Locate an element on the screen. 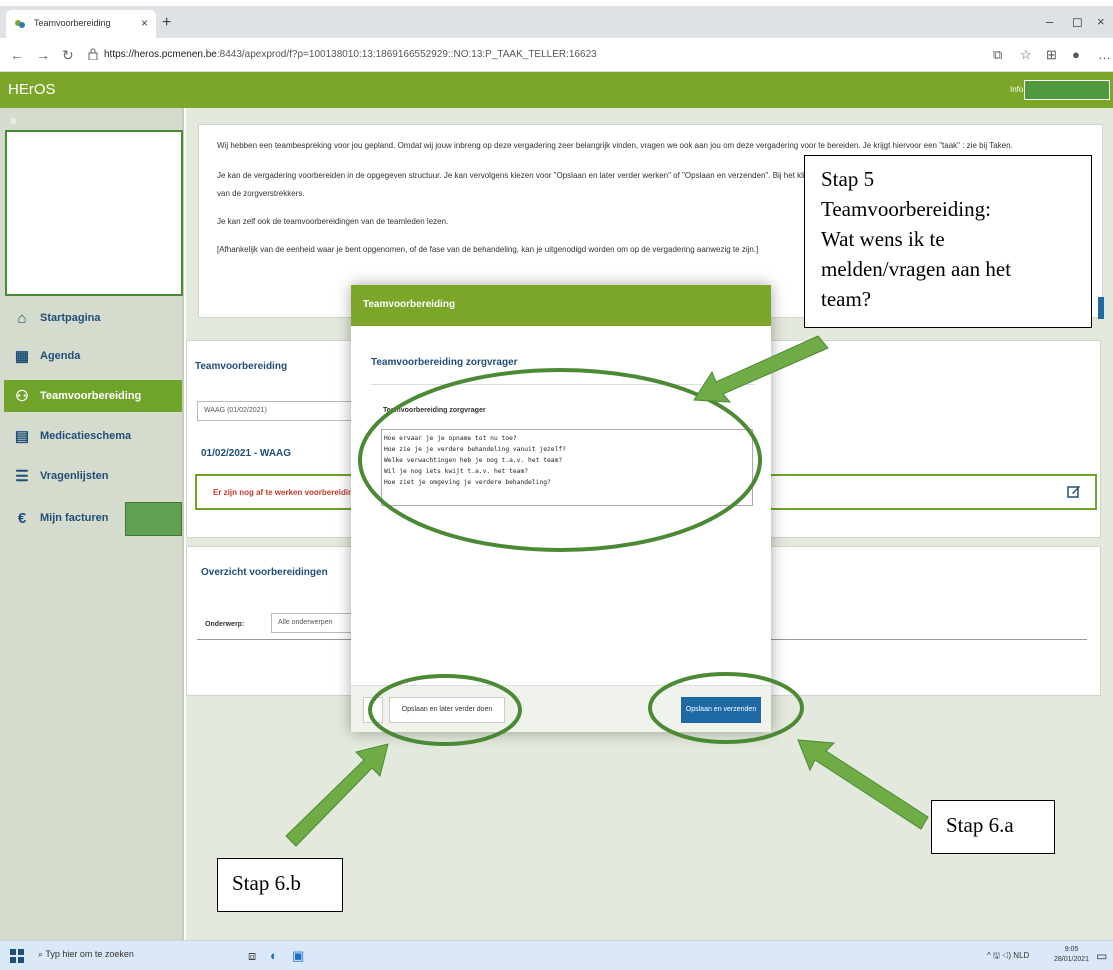 The image size is (1113, 970). save-later-button: Opslaan en later verder doen is located at coordinates (447, 710).